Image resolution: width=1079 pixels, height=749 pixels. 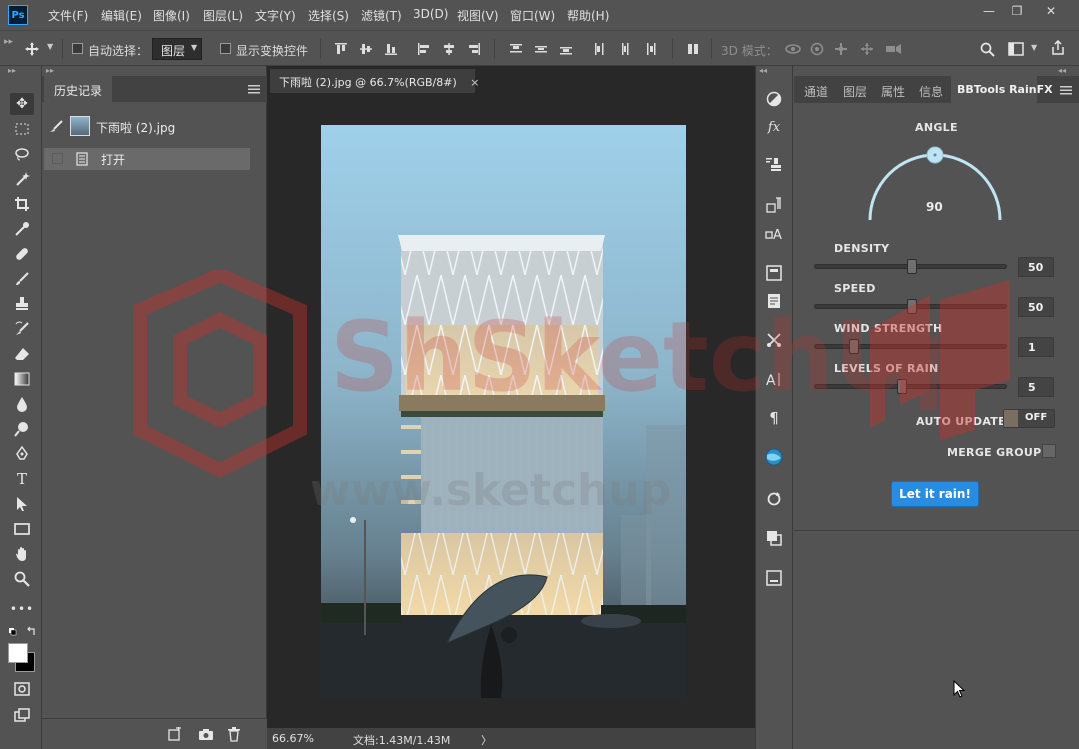 I want to click on menu-image: 图像(I), so click(x=171, y=15).